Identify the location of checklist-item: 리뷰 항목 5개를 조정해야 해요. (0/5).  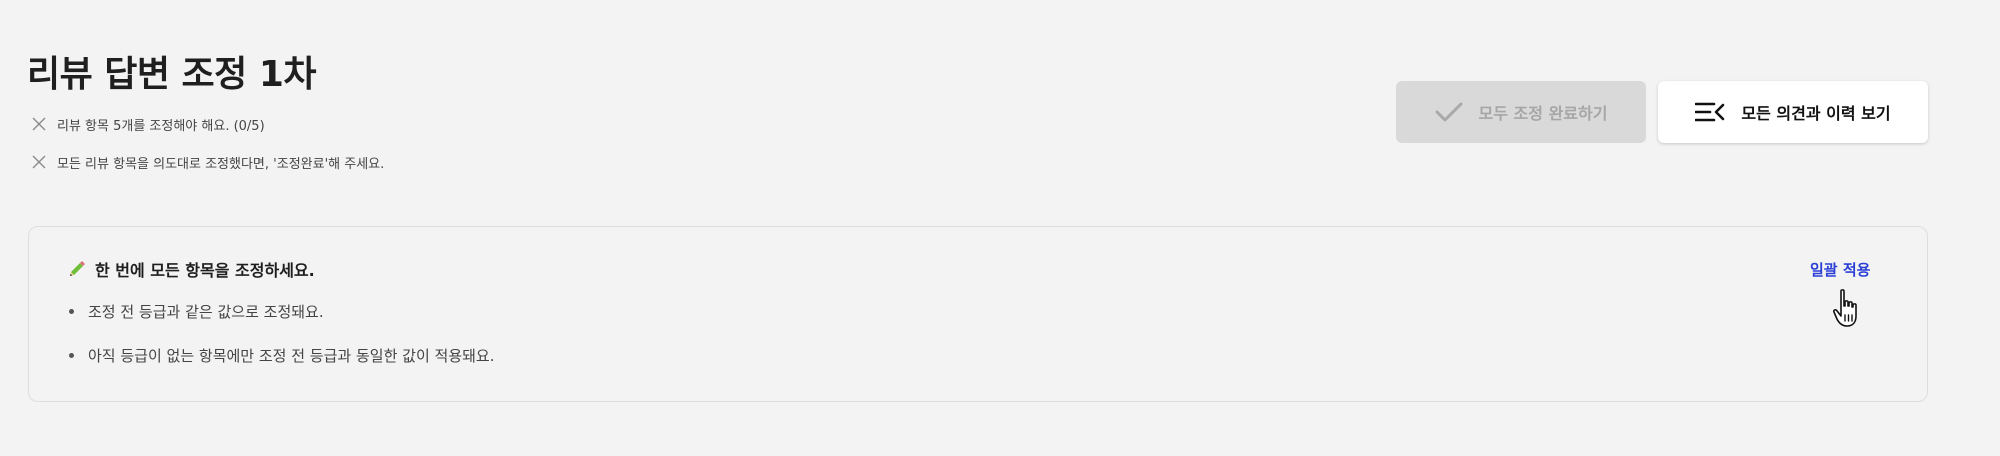
(207, 124).